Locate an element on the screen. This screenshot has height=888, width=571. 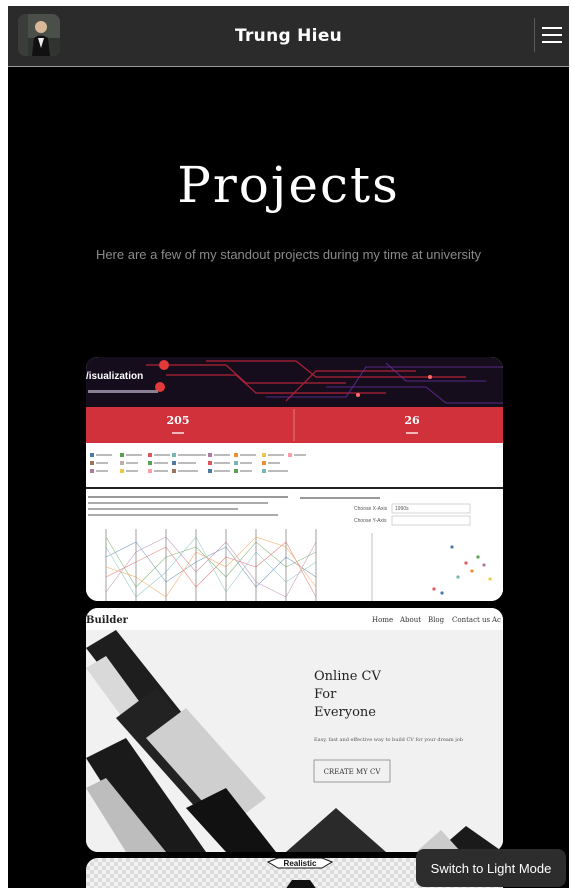
visualization-heading: /isualization is located at coordinates (114, 376).